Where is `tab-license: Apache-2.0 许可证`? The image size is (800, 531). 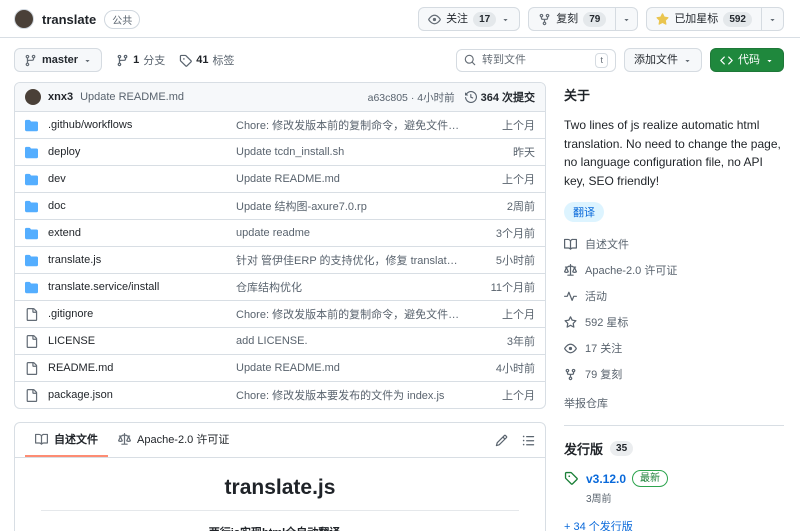
tab-license: Apache-2.0 许可证 is located at coordinates (173, 440).